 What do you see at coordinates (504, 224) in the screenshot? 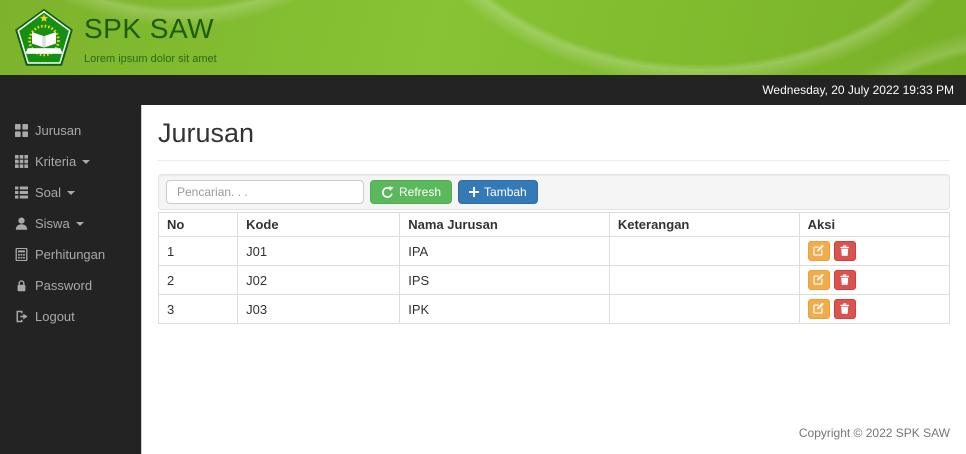
I see `column-header-nama-jurusan: Nama Jurusan` at bounding box center [504, 224].